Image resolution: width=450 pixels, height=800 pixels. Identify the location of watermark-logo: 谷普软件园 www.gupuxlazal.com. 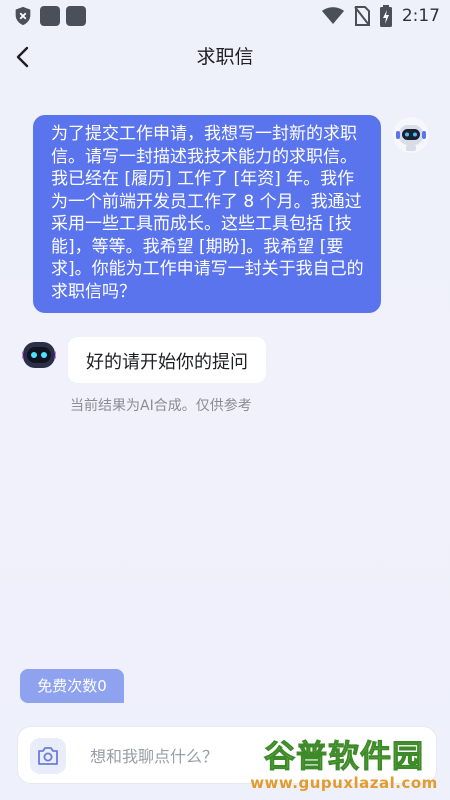
(344, 766).